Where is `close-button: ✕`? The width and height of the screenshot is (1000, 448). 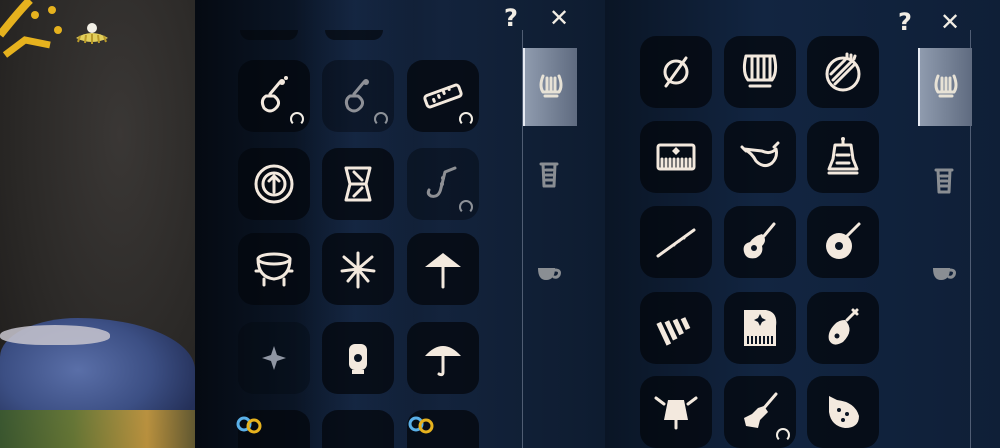 close-button: ✕ is located at coordinates (559, 18).